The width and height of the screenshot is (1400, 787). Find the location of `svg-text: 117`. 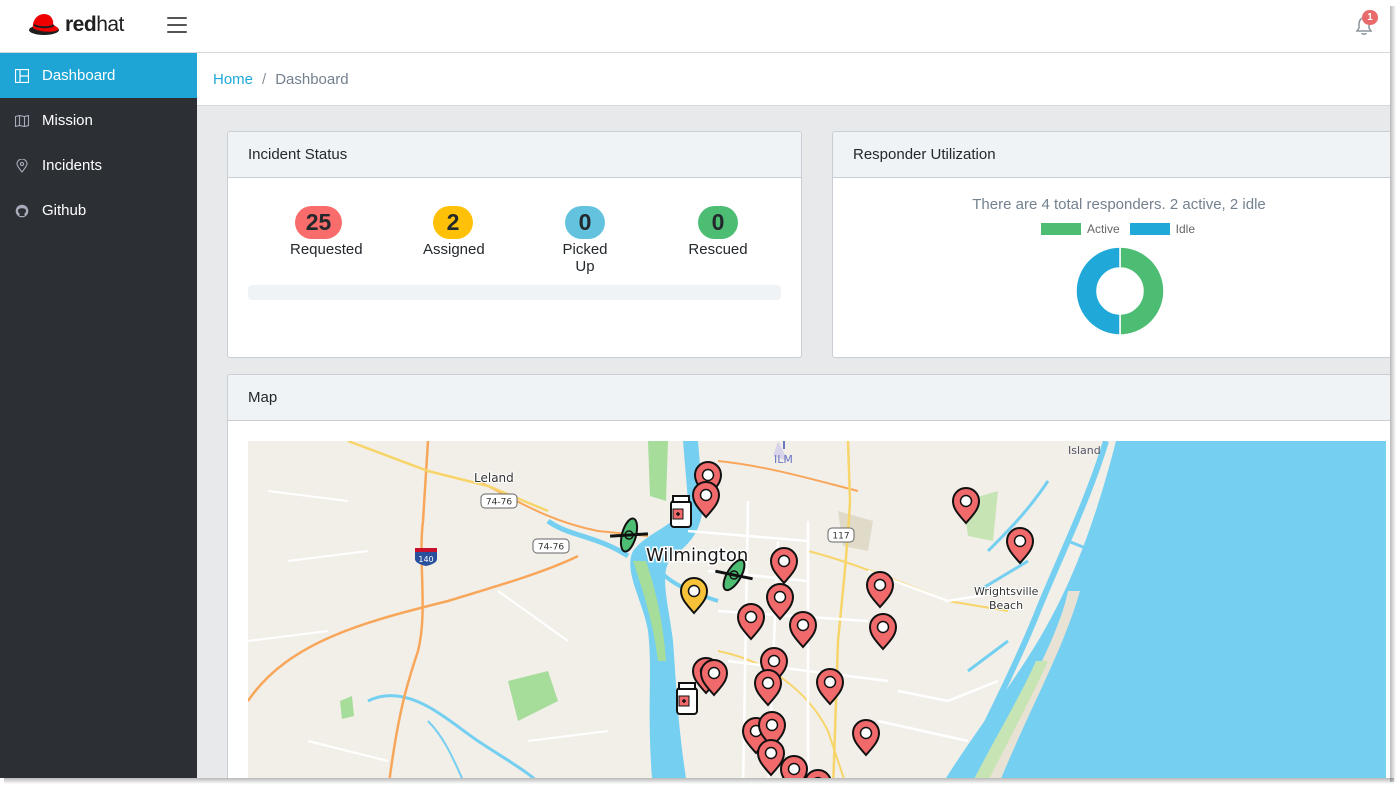

svg-text: 117 is located at coordinates (840, 537).